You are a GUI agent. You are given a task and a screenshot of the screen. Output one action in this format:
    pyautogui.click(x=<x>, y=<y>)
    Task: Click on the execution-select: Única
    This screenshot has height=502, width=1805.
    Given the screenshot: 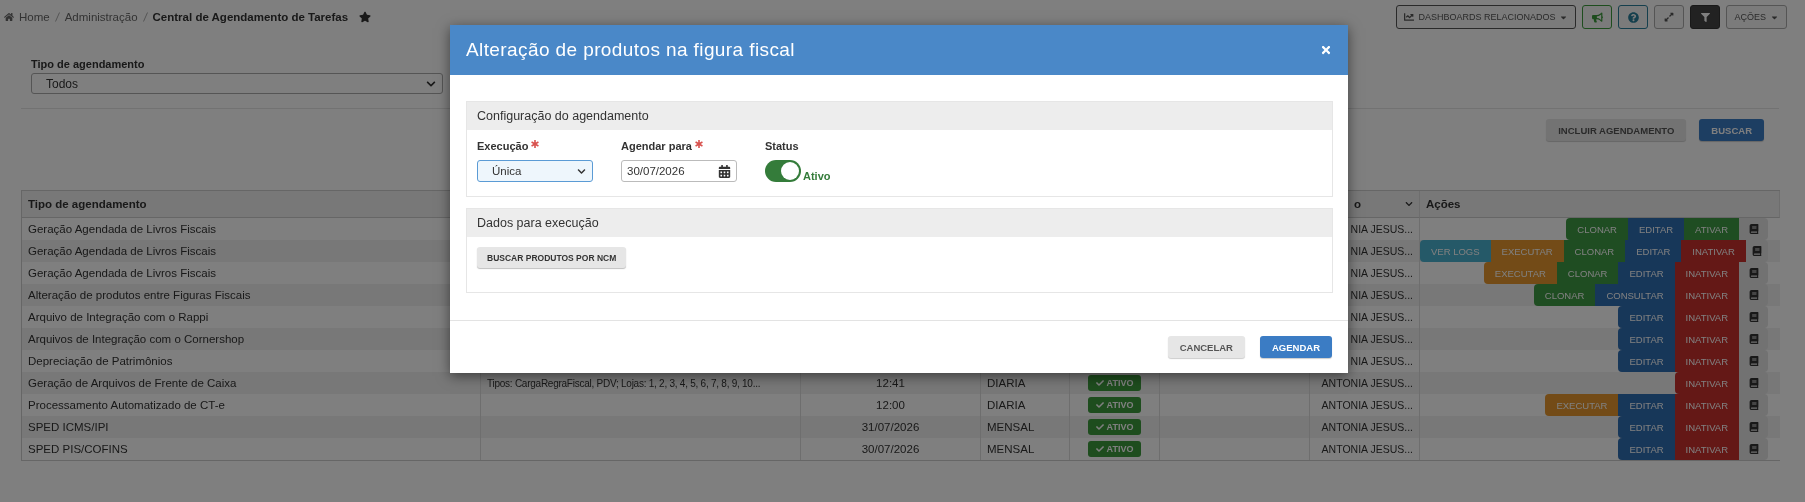 What is the action you would take?
    pyautogui.click(x=535, y=171)
    